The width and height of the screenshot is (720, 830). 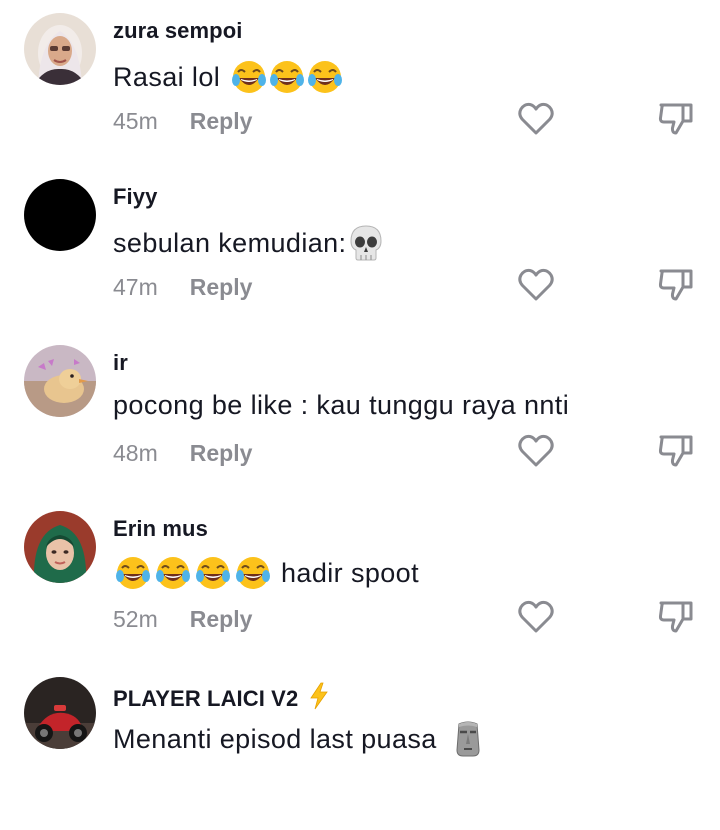 I want to click on comment-text-content: Menanti episod last puasa, so click(x=275, y=738).